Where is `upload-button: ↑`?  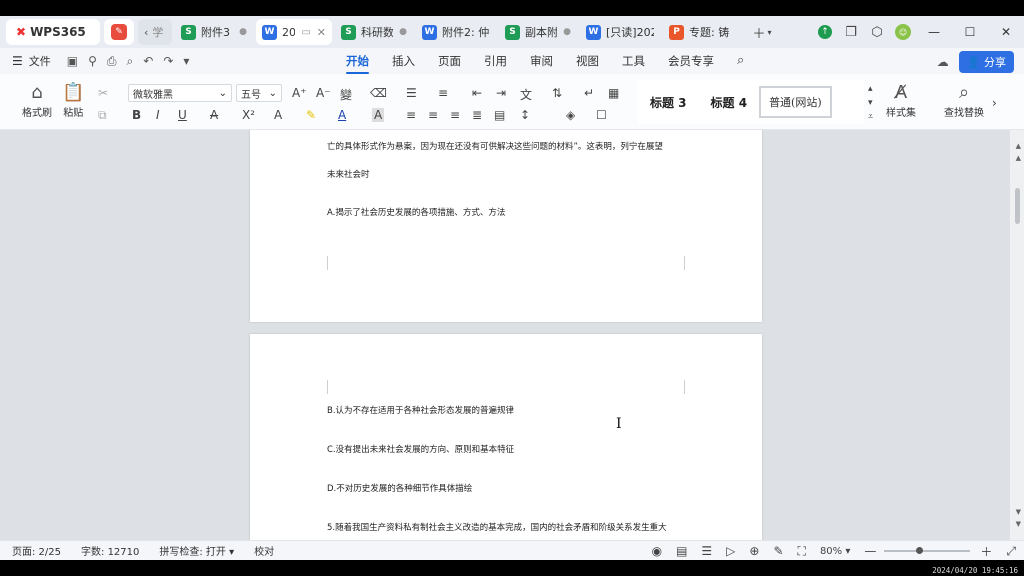
upload-button: ↑ is located at coordinates (825, 32).